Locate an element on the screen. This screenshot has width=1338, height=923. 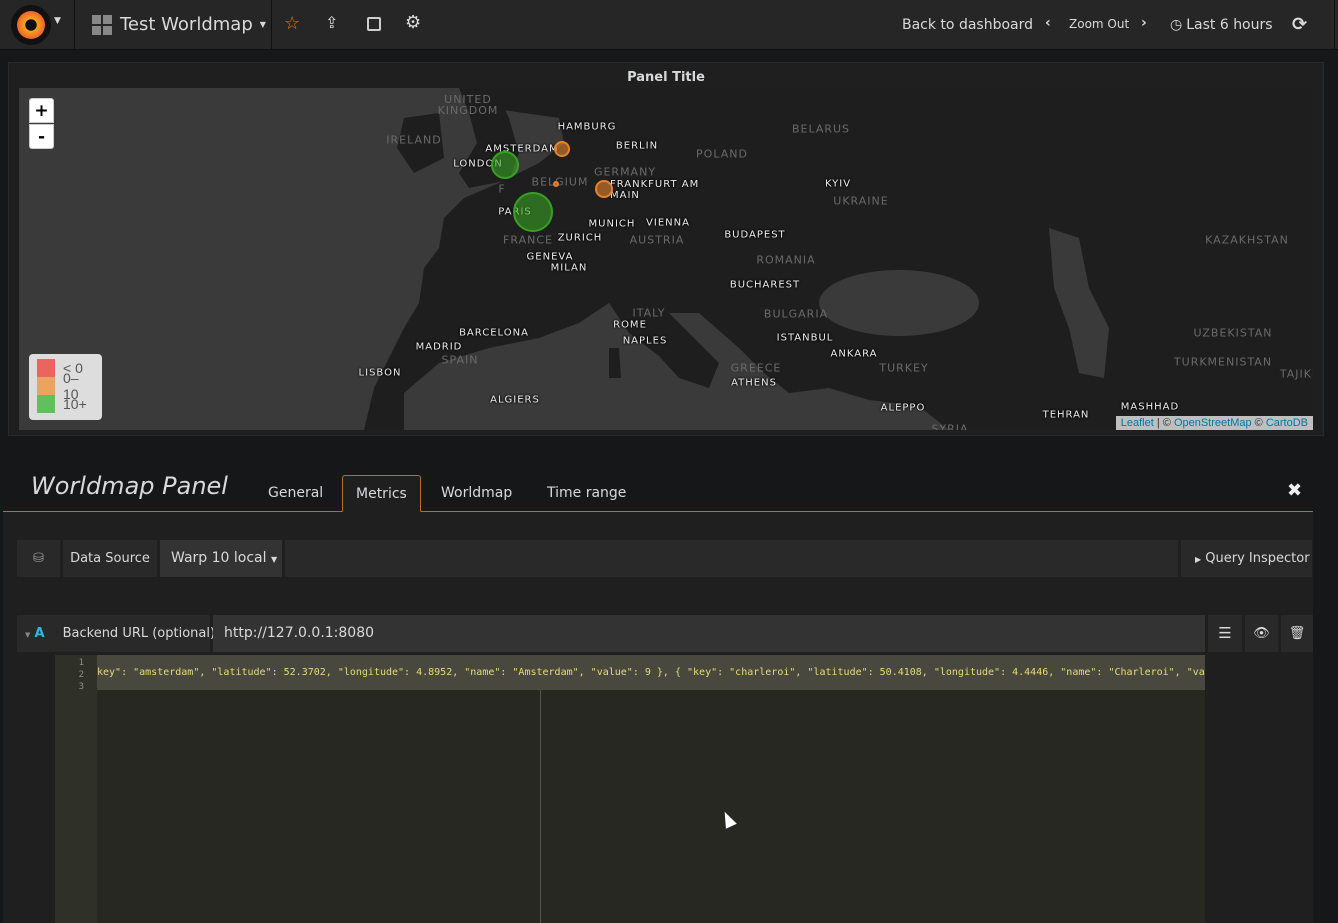
tab-worldmap: Worldmap is located at coordinates (476, 493).